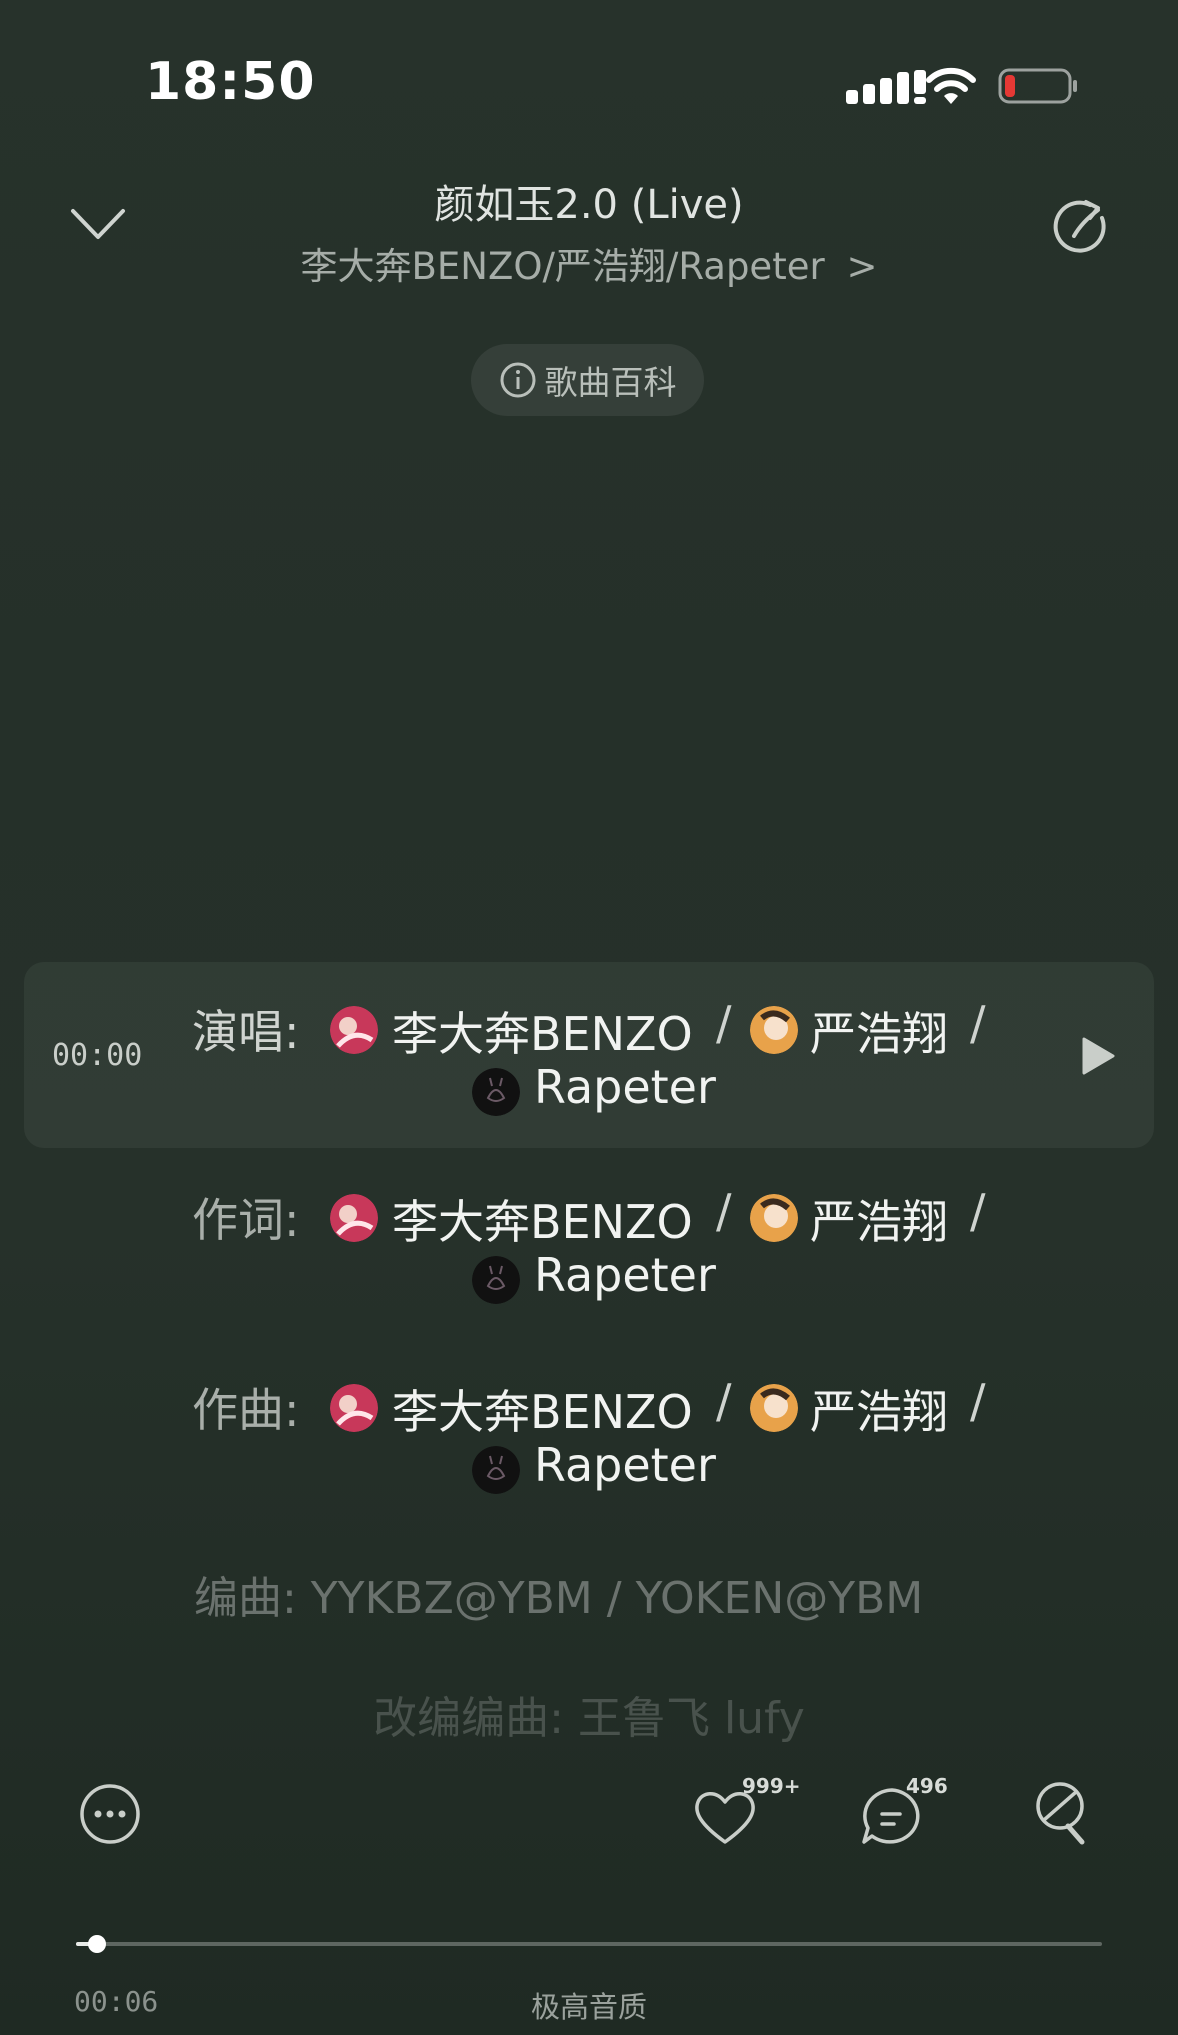 This screenshot has width=1178, height=2035. I want to click on line-timestamp: 00:00, so click(97, 1055).